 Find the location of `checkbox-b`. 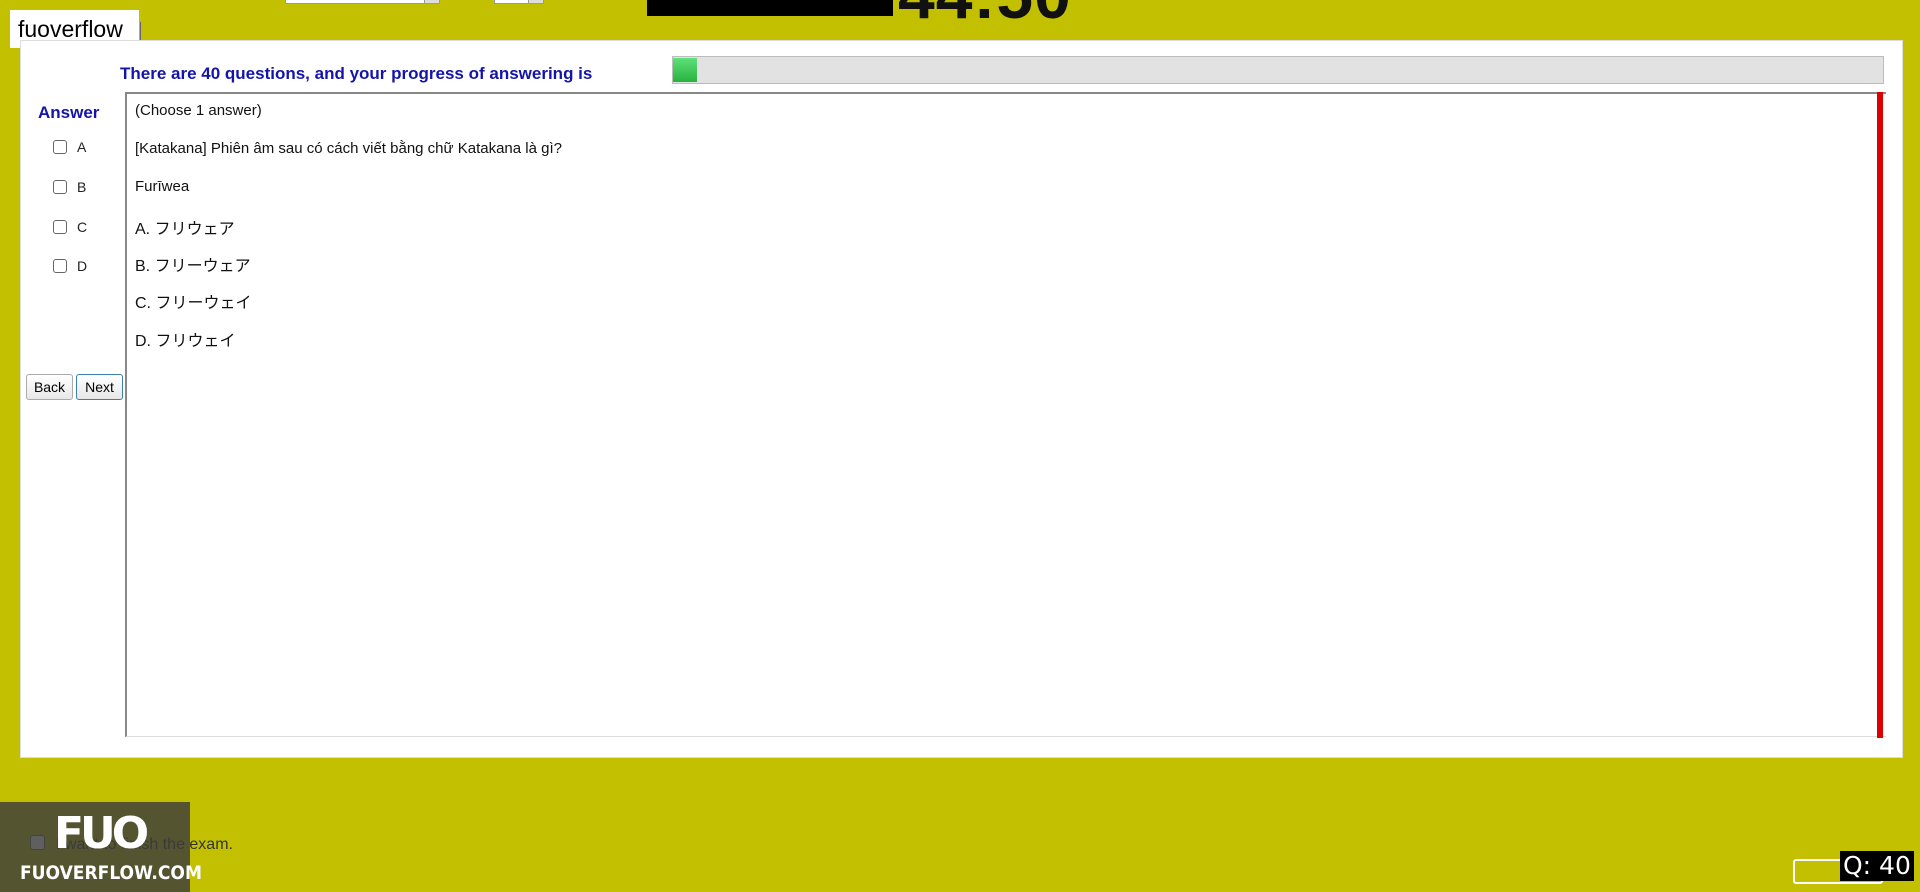

checkbox-b is located at coordinates (60, 187).